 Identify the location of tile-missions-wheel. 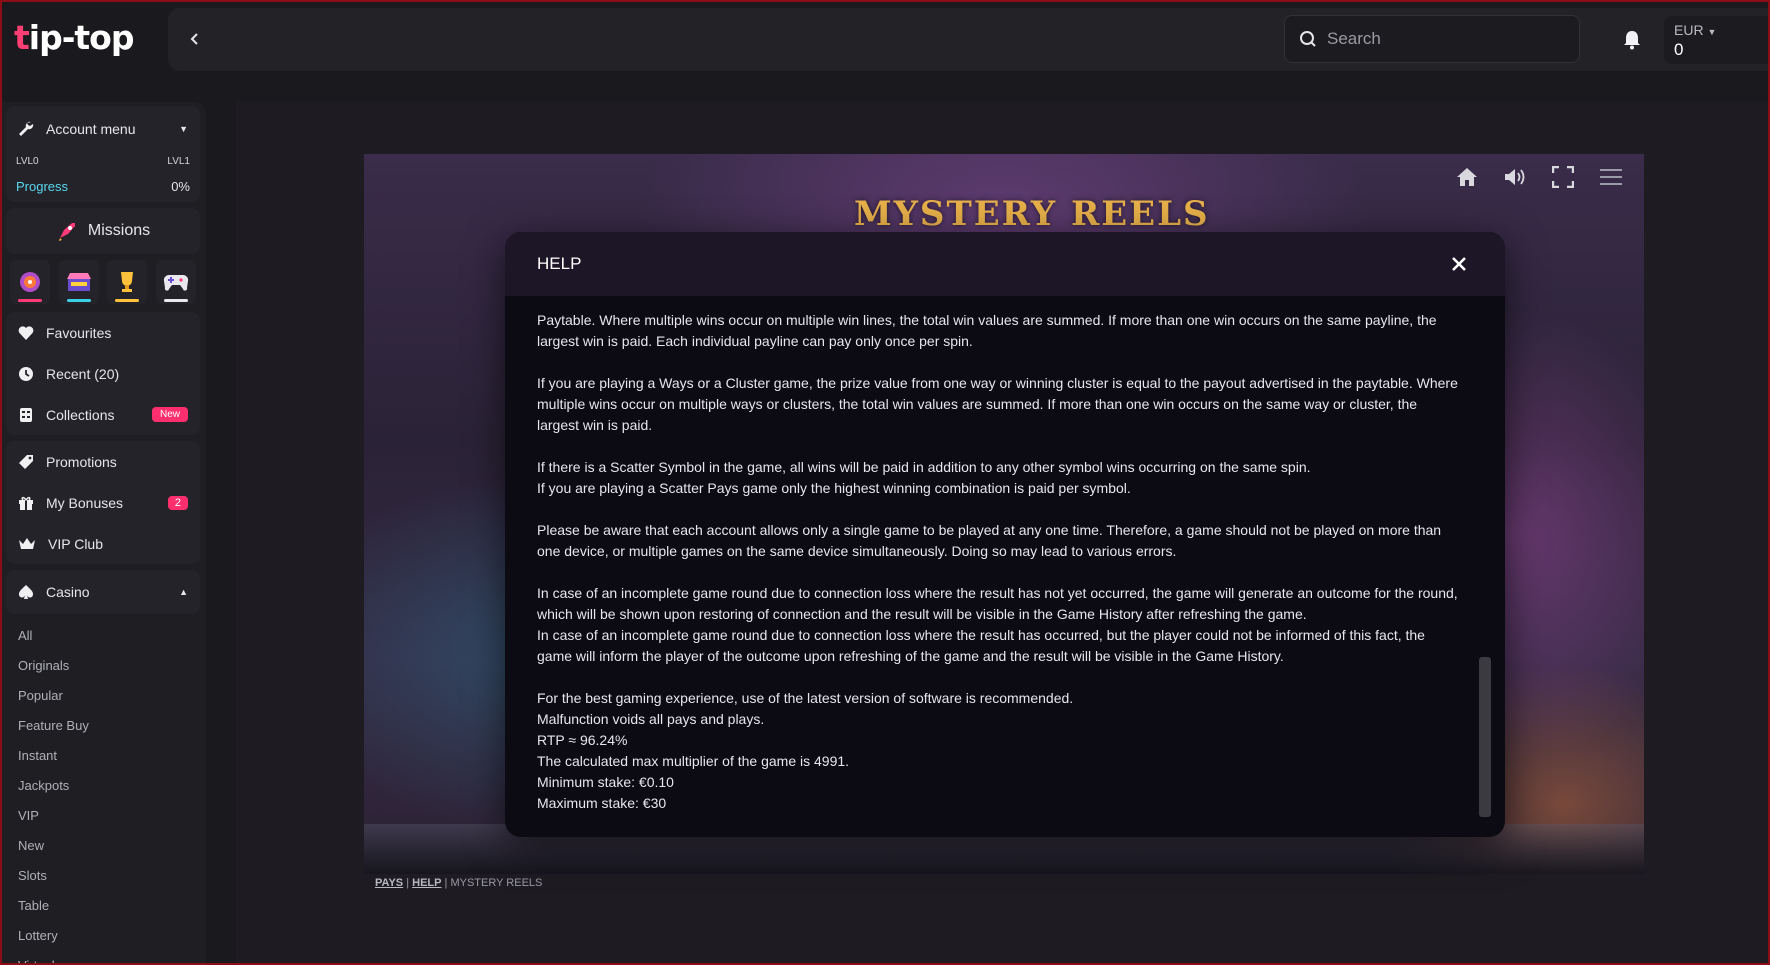
(30, 282).